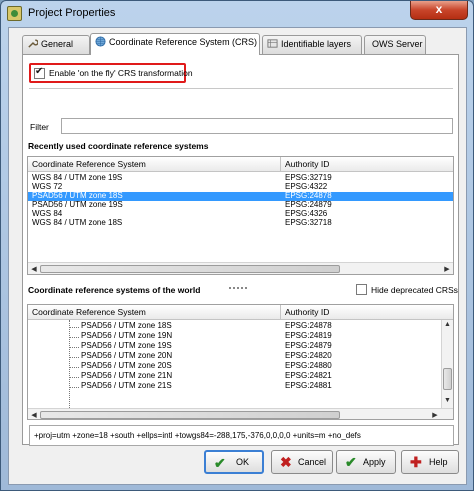 The height and width of the screenshot is (491, 474). What do you see at coordinates (126, 365) in the screenshot?
I see `crs-name-cell: PSAD56 / UTM zone 20S` at bounding box center [126, 365].